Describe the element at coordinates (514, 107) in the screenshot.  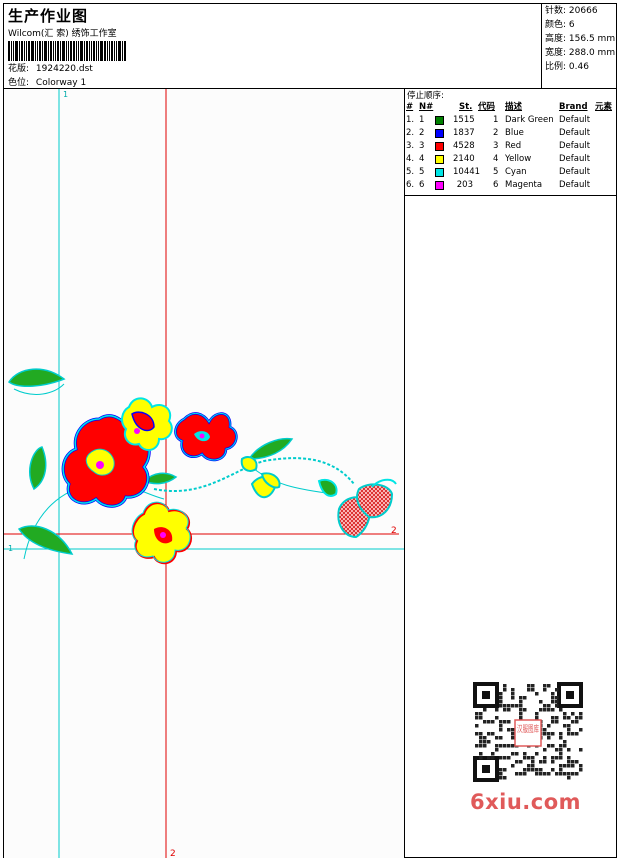
I see `col-description: 描述` at that location.